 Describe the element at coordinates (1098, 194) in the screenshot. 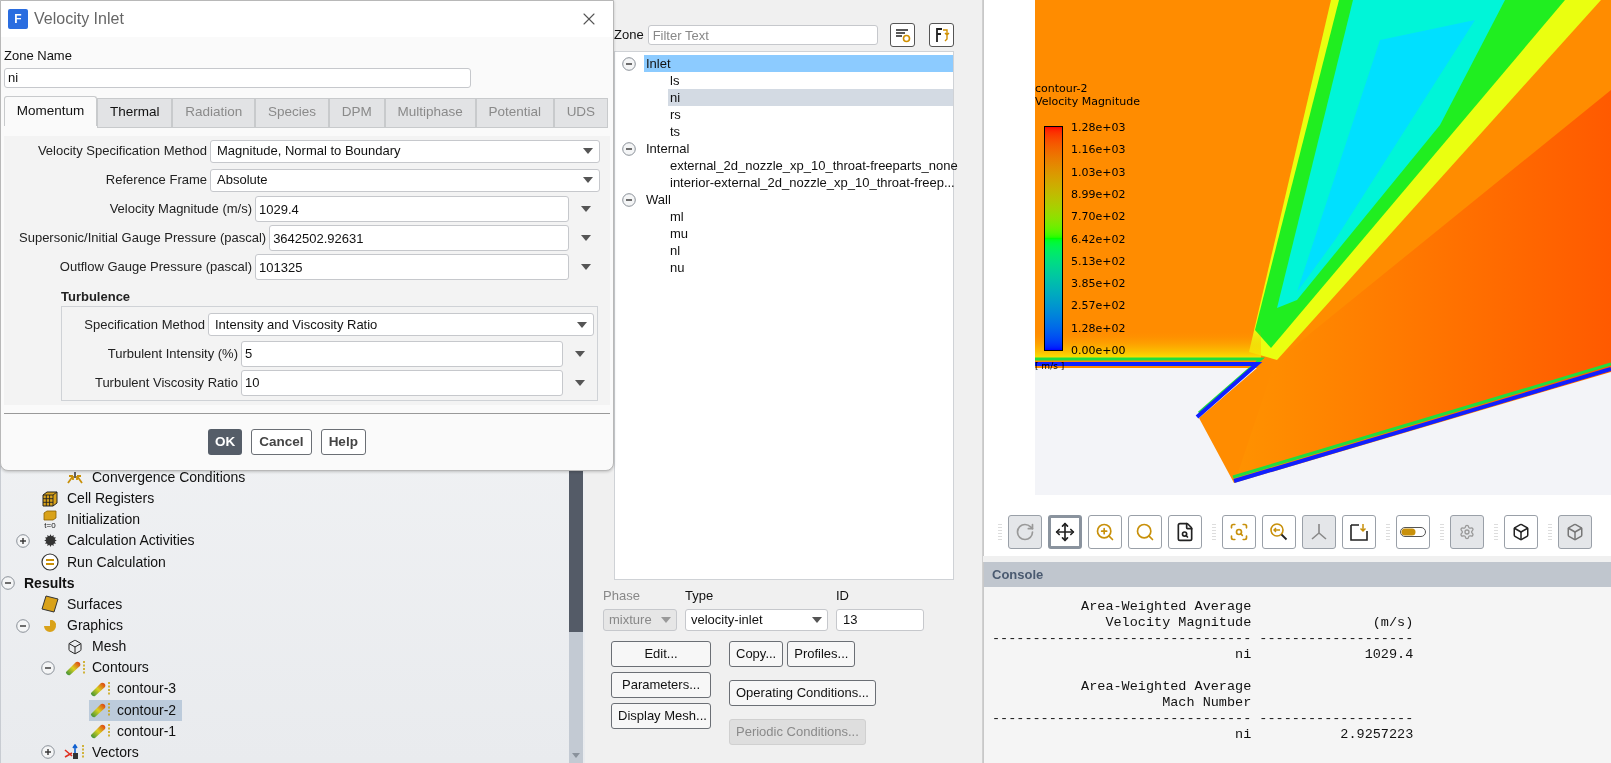

I see `legend-tick: 8.99e+02` at that location.